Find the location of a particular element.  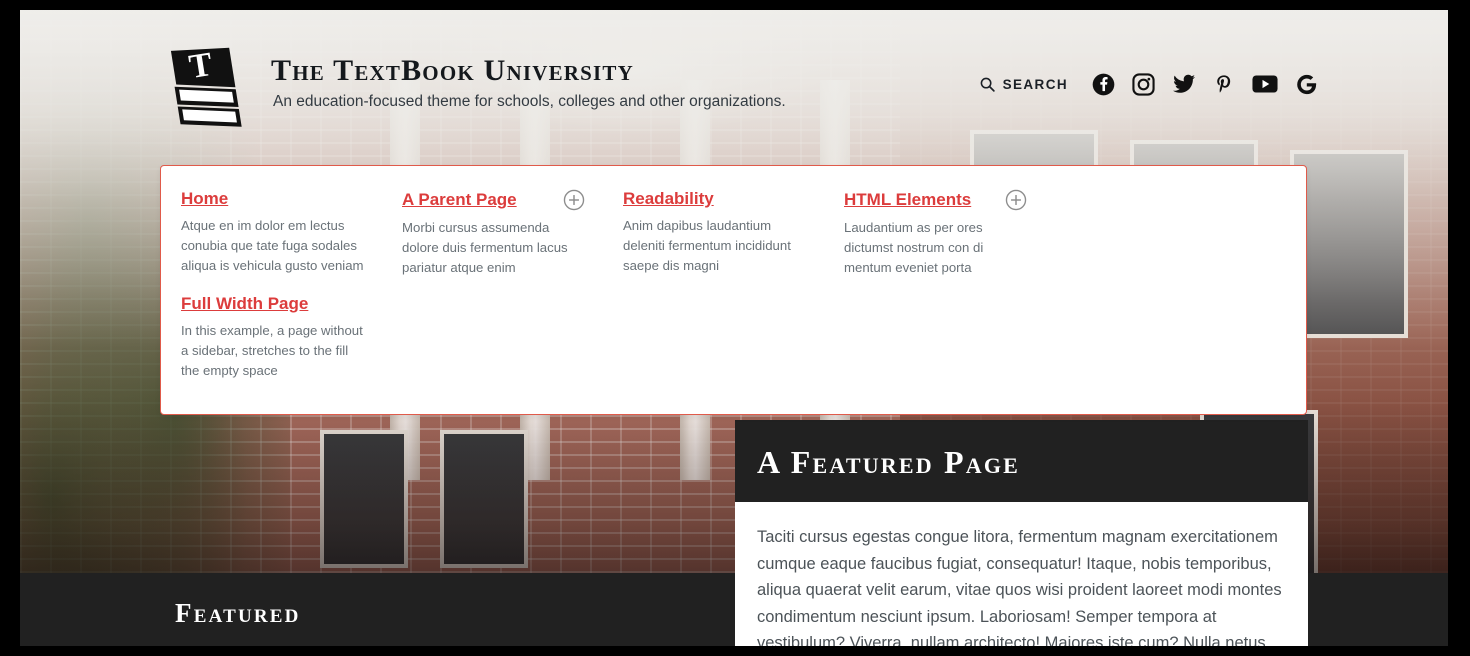

menu-item-header: A Parent Page is located at coordinates (502, 200).